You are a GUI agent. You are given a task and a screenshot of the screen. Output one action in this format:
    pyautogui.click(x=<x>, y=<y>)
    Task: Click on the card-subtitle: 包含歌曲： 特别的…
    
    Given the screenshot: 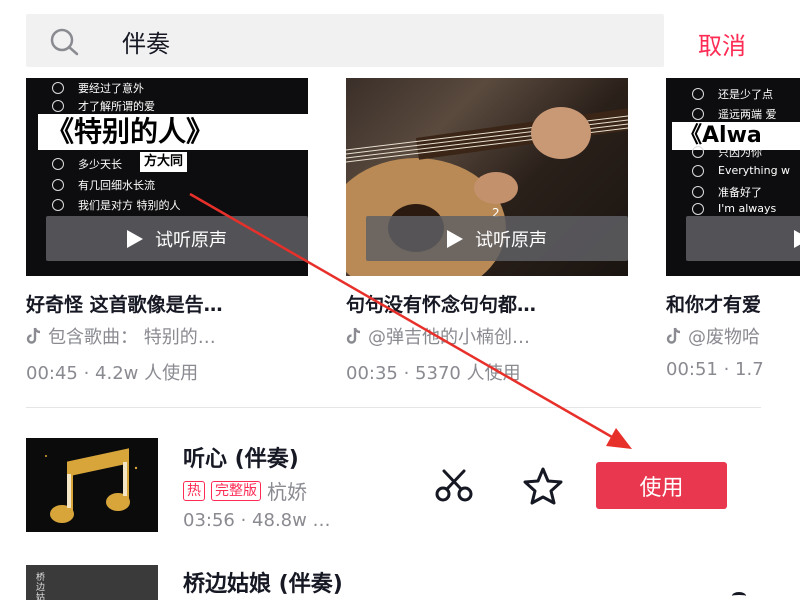 What is the action you would take?
    pyautogui.click(x=171, y=336)
    